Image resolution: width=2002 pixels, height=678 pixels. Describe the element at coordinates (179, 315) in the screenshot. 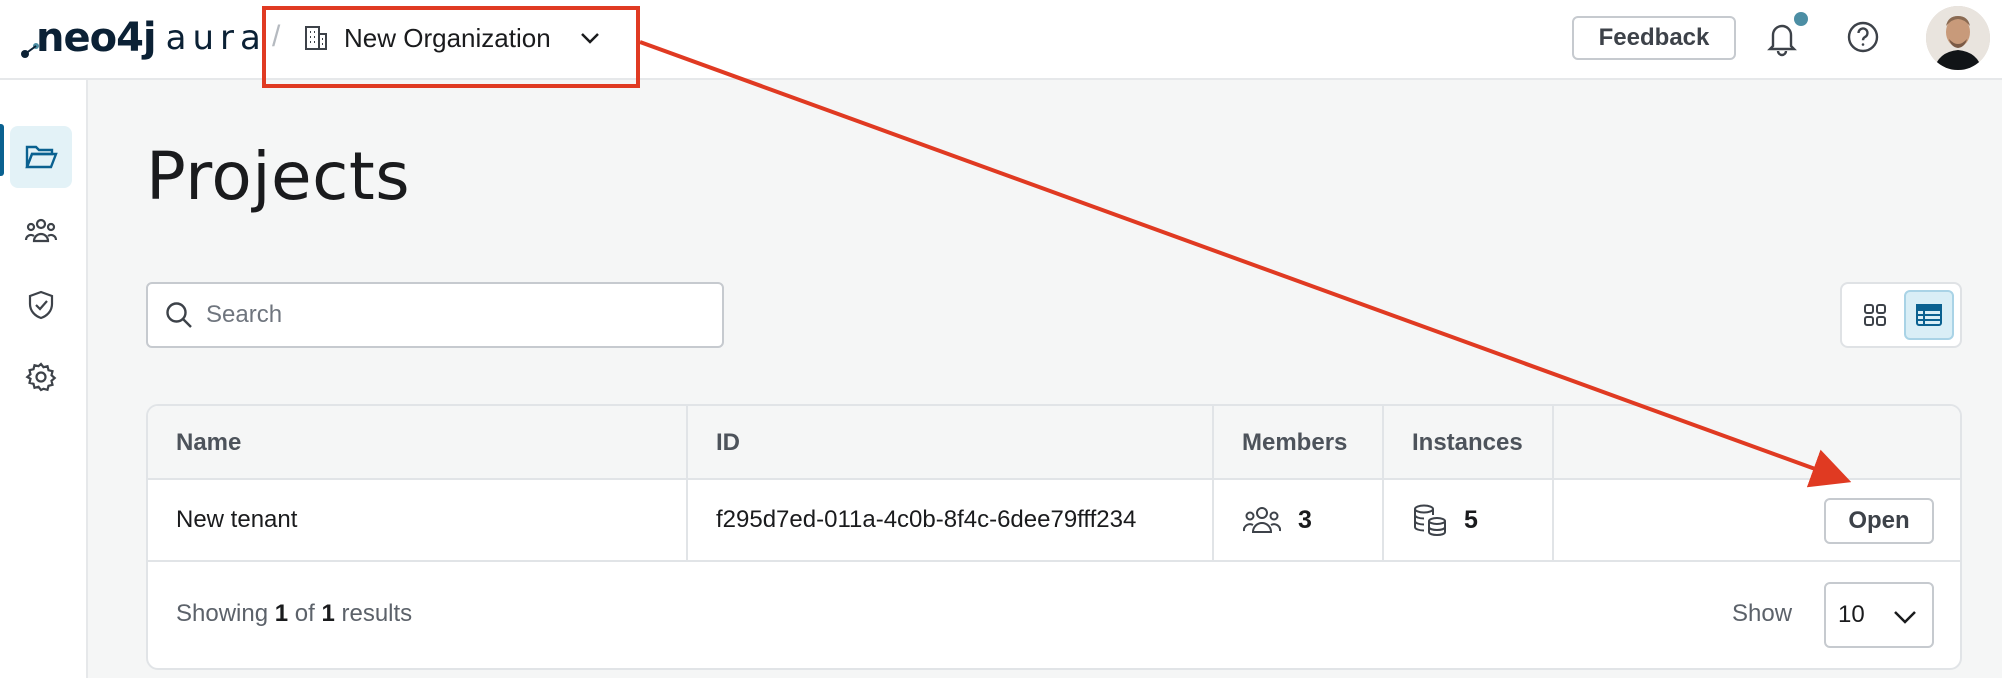

I see `search-icon` at that location.